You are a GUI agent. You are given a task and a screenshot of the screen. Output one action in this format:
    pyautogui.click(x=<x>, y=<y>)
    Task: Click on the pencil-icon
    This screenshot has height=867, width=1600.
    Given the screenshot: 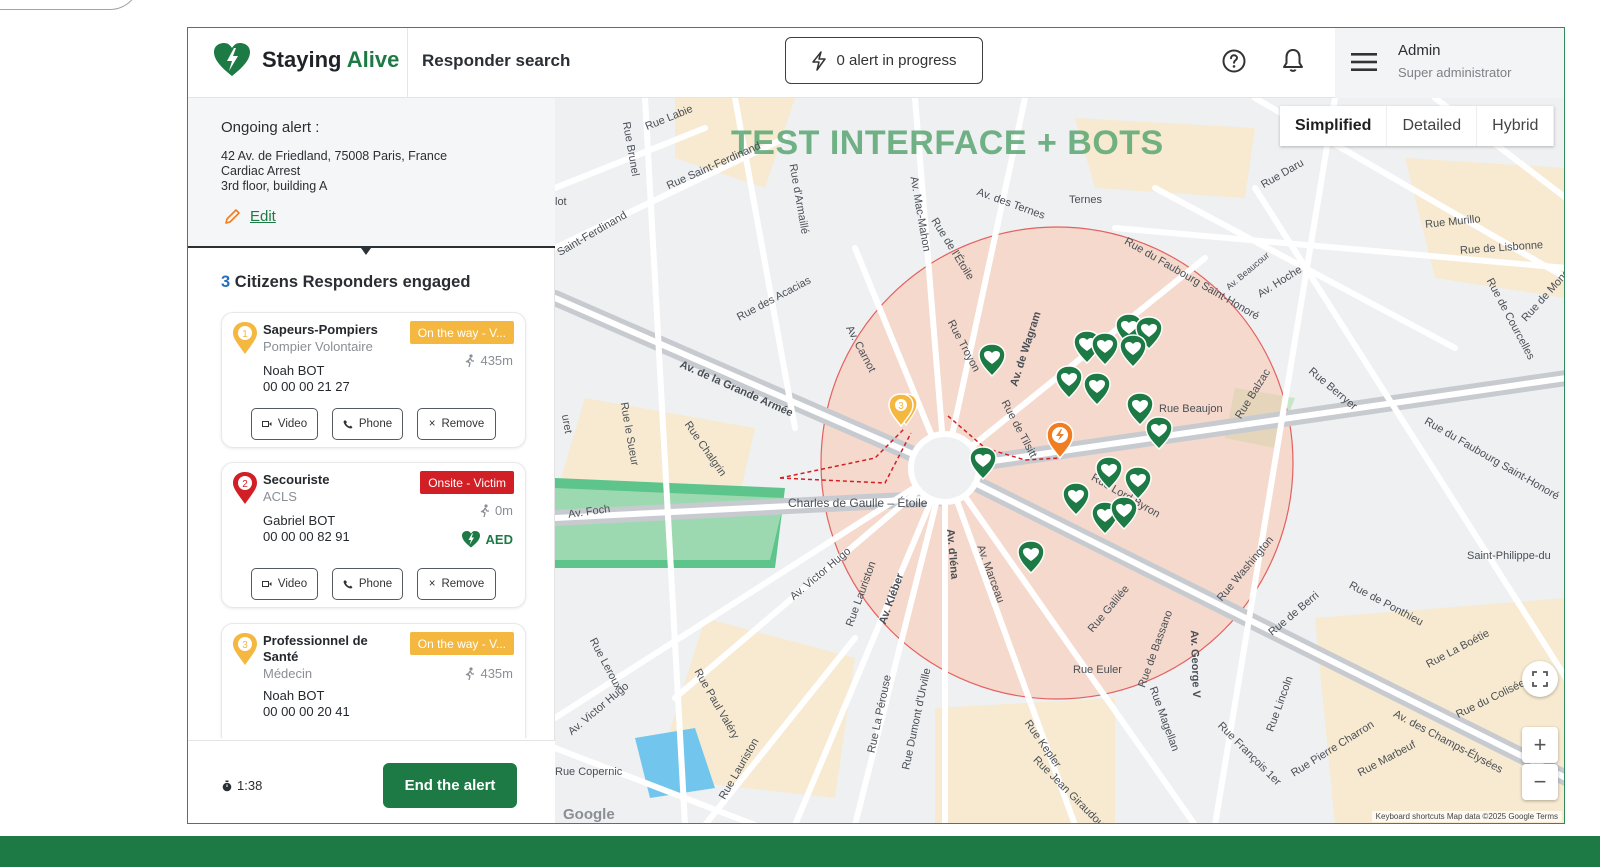 What is the action you would take?
    pyautogui.click(x=232, y=216)
    